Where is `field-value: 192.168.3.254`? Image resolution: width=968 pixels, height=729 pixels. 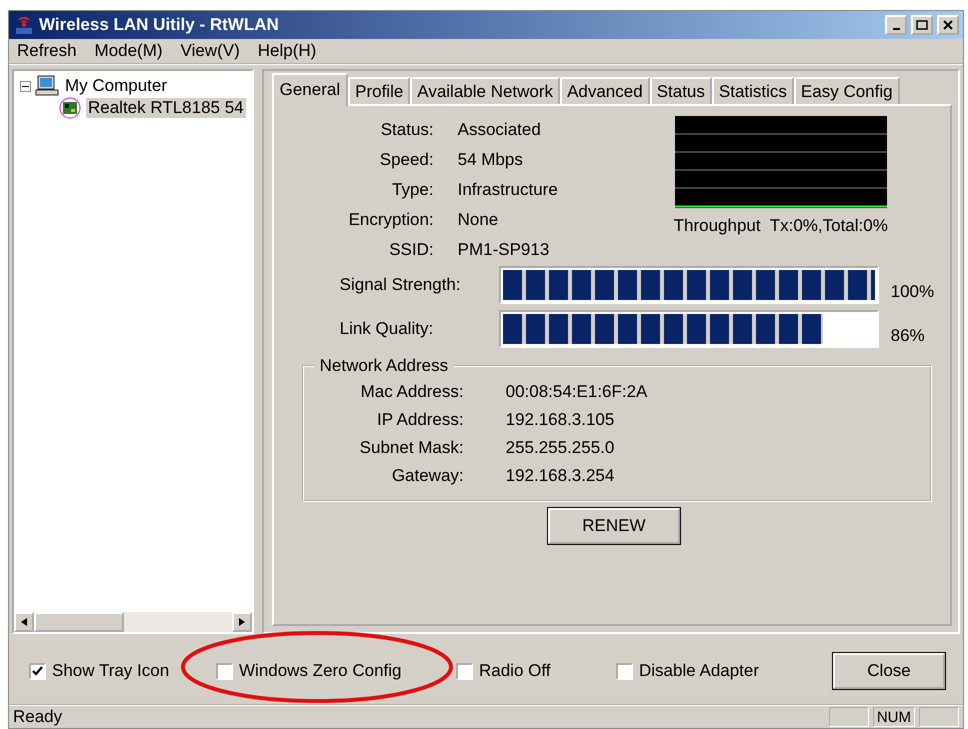
field-value: 192.168.3.254 is located at coordinates (561, 476).